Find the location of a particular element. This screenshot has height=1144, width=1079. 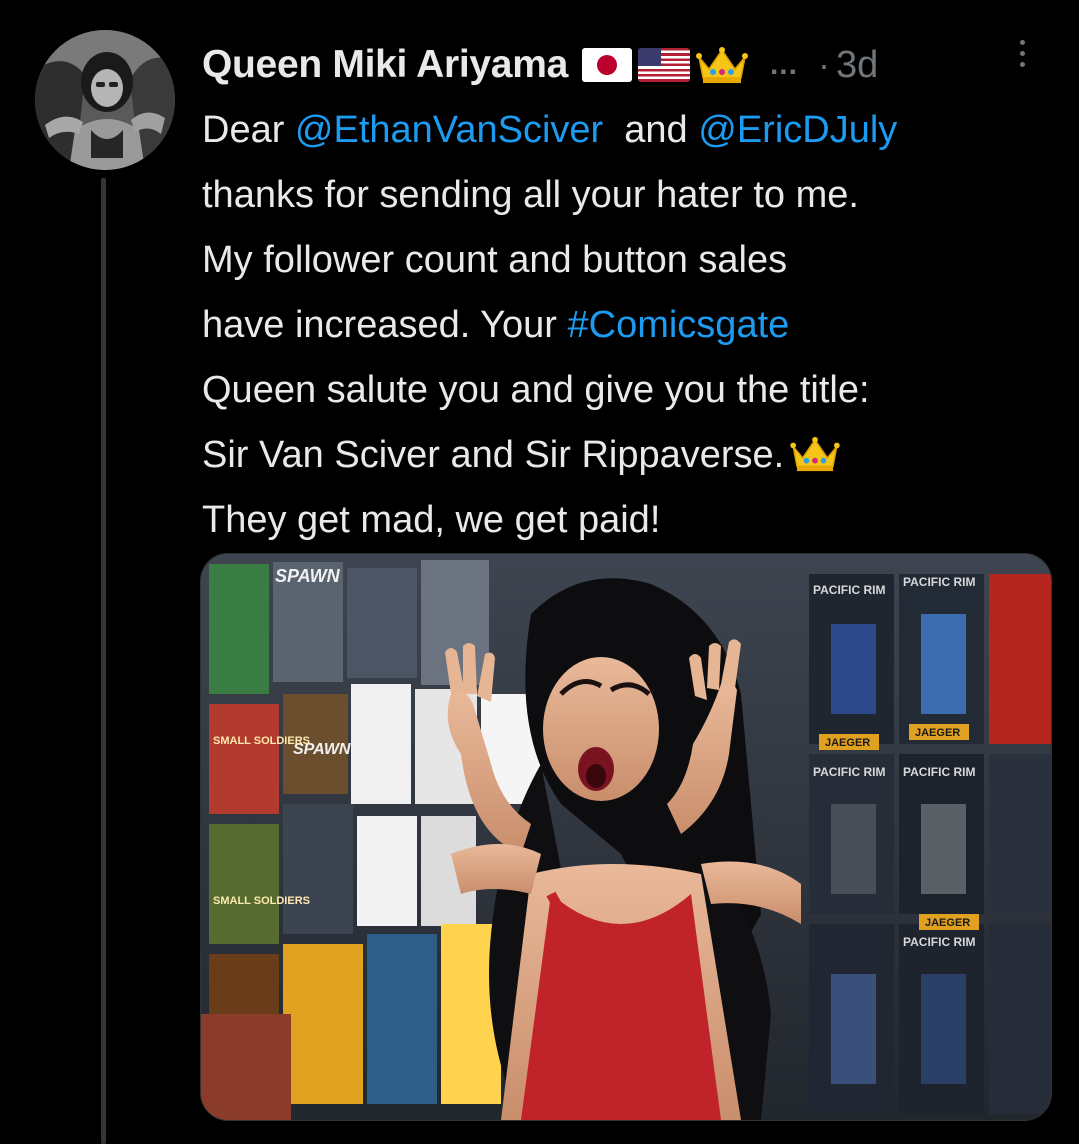

tweet-line: thanks for sending all your hater to me. is located at coordinates (530, 195).